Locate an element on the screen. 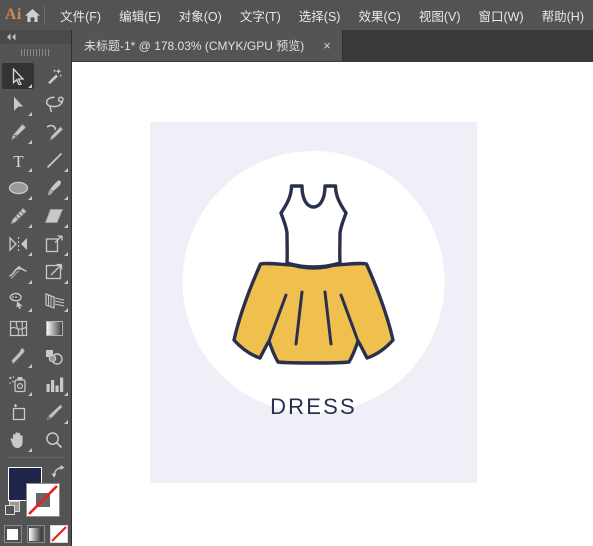 The width and height of the screenshot is (593, 546). curvature-pen-icon is located at coordinates (54, 132).